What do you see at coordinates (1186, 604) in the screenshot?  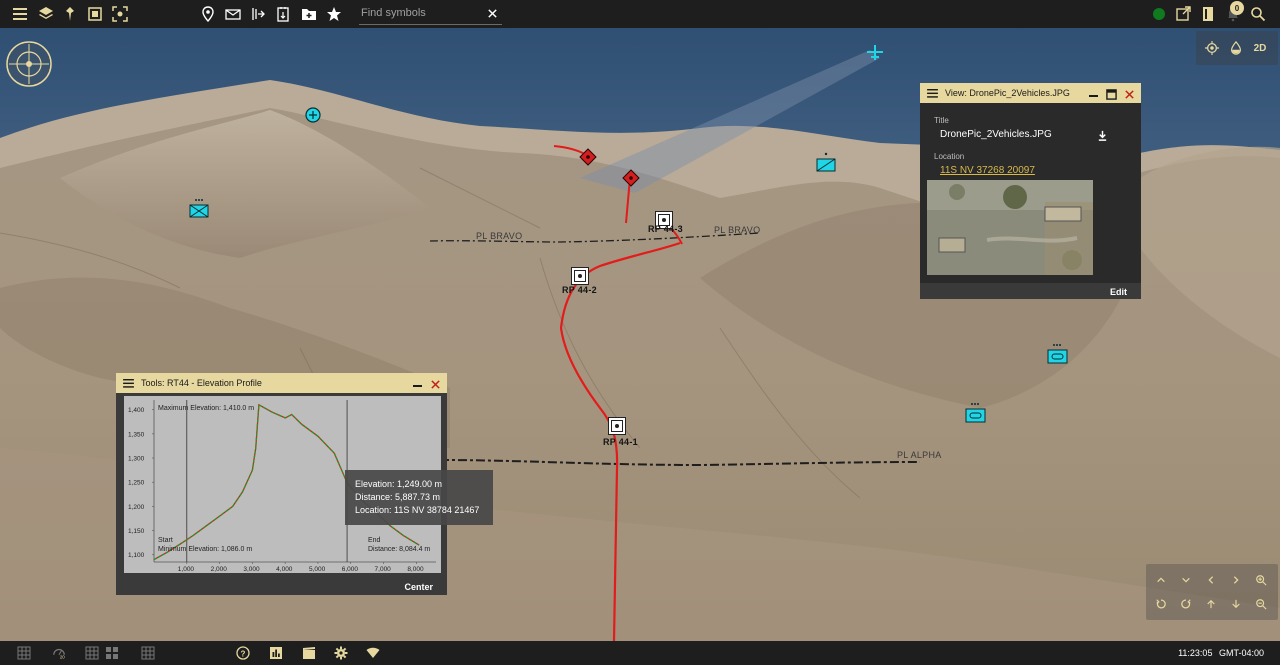 I see `rotate-right-icon` at bounding box center [1186, 604].